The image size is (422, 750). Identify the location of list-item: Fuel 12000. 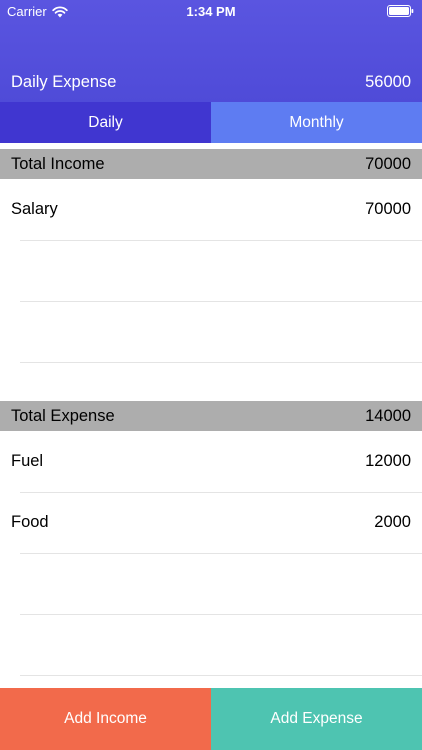
(211, 461).